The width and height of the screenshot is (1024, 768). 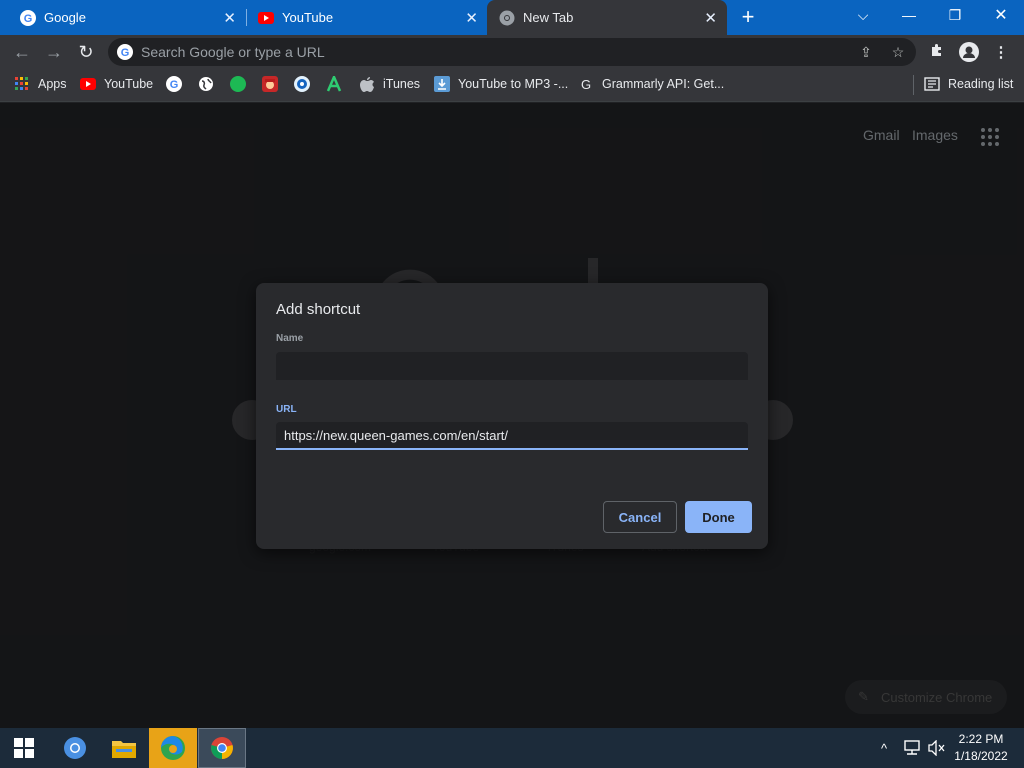 I want to click on name-field, so click(x=512, y=366).